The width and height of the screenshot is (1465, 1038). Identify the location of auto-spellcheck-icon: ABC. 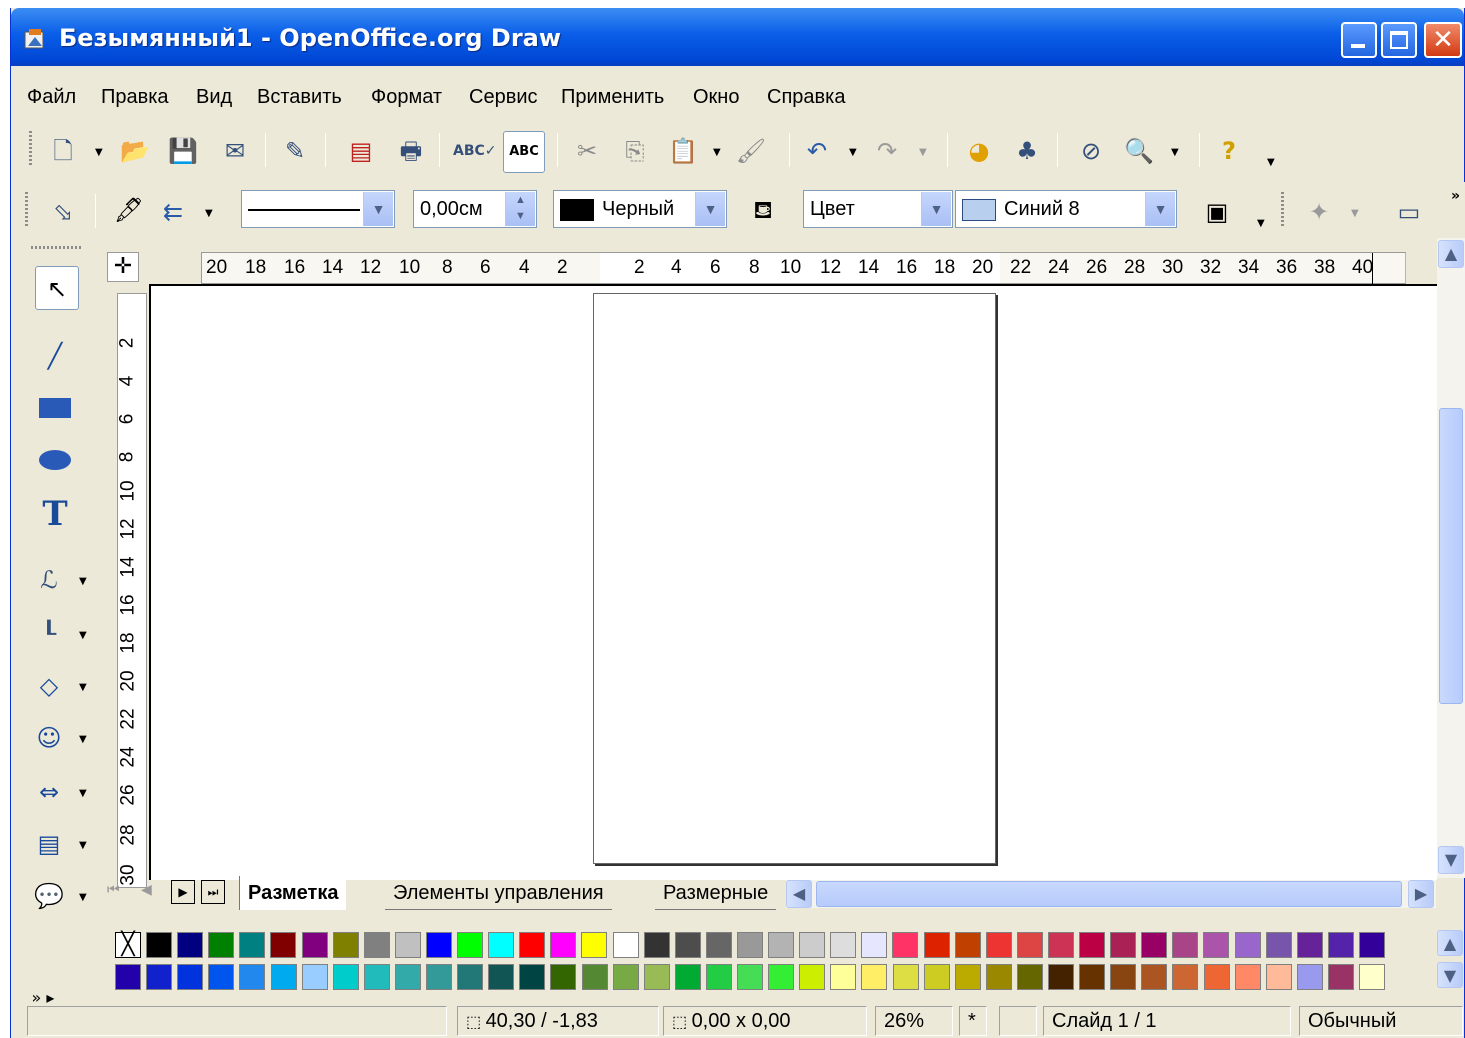
(524, 152).